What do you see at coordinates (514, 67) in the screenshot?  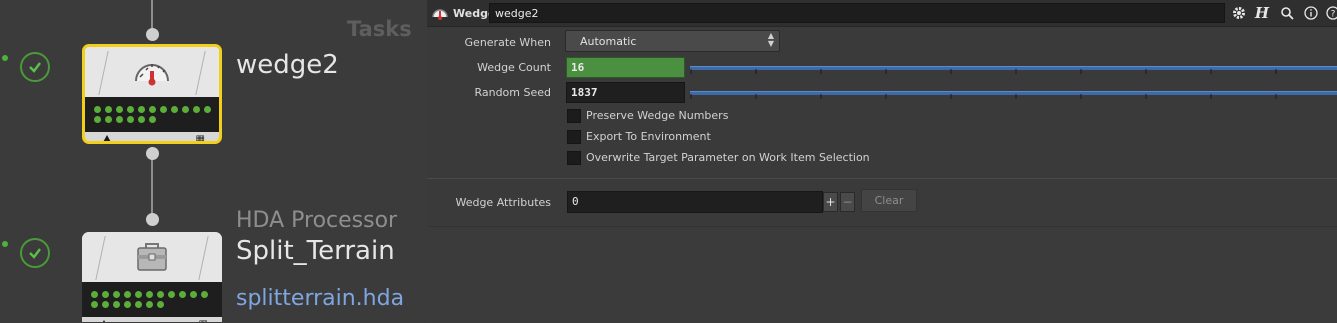 I see `wedge-count-label: Wedge Count` at bounding box center [514, 67].